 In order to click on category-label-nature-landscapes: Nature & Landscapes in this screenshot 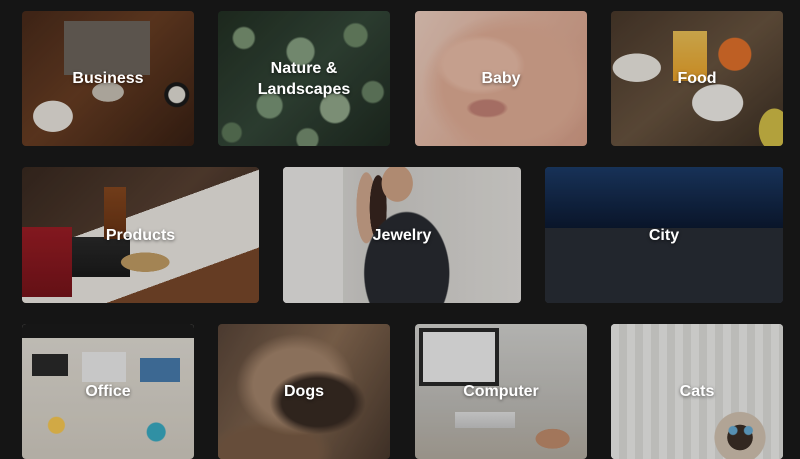, I will do `click(304, 78)`.